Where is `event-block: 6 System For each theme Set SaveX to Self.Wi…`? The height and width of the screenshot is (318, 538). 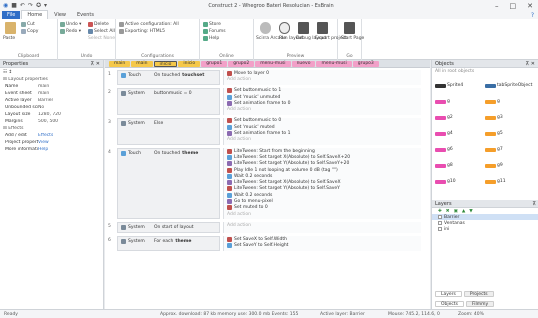 event-block: 6 System For each theme Set SaveX to Self.Wi… is located at coordinates (264, 243).